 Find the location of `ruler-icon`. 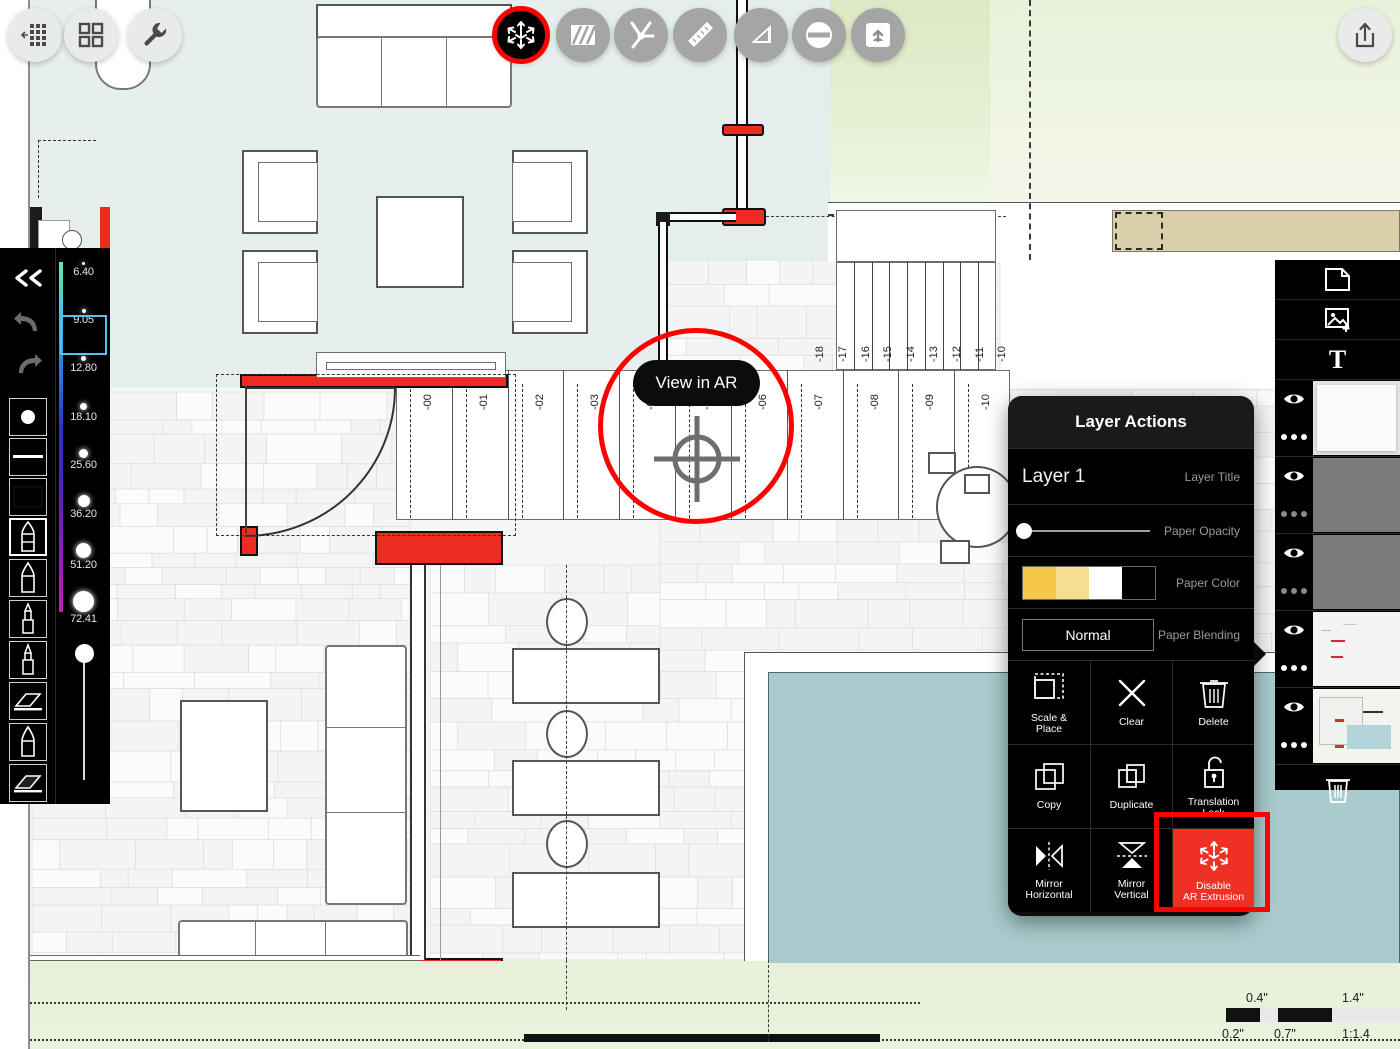

ruler-icon is located at coordinates (700, 35).